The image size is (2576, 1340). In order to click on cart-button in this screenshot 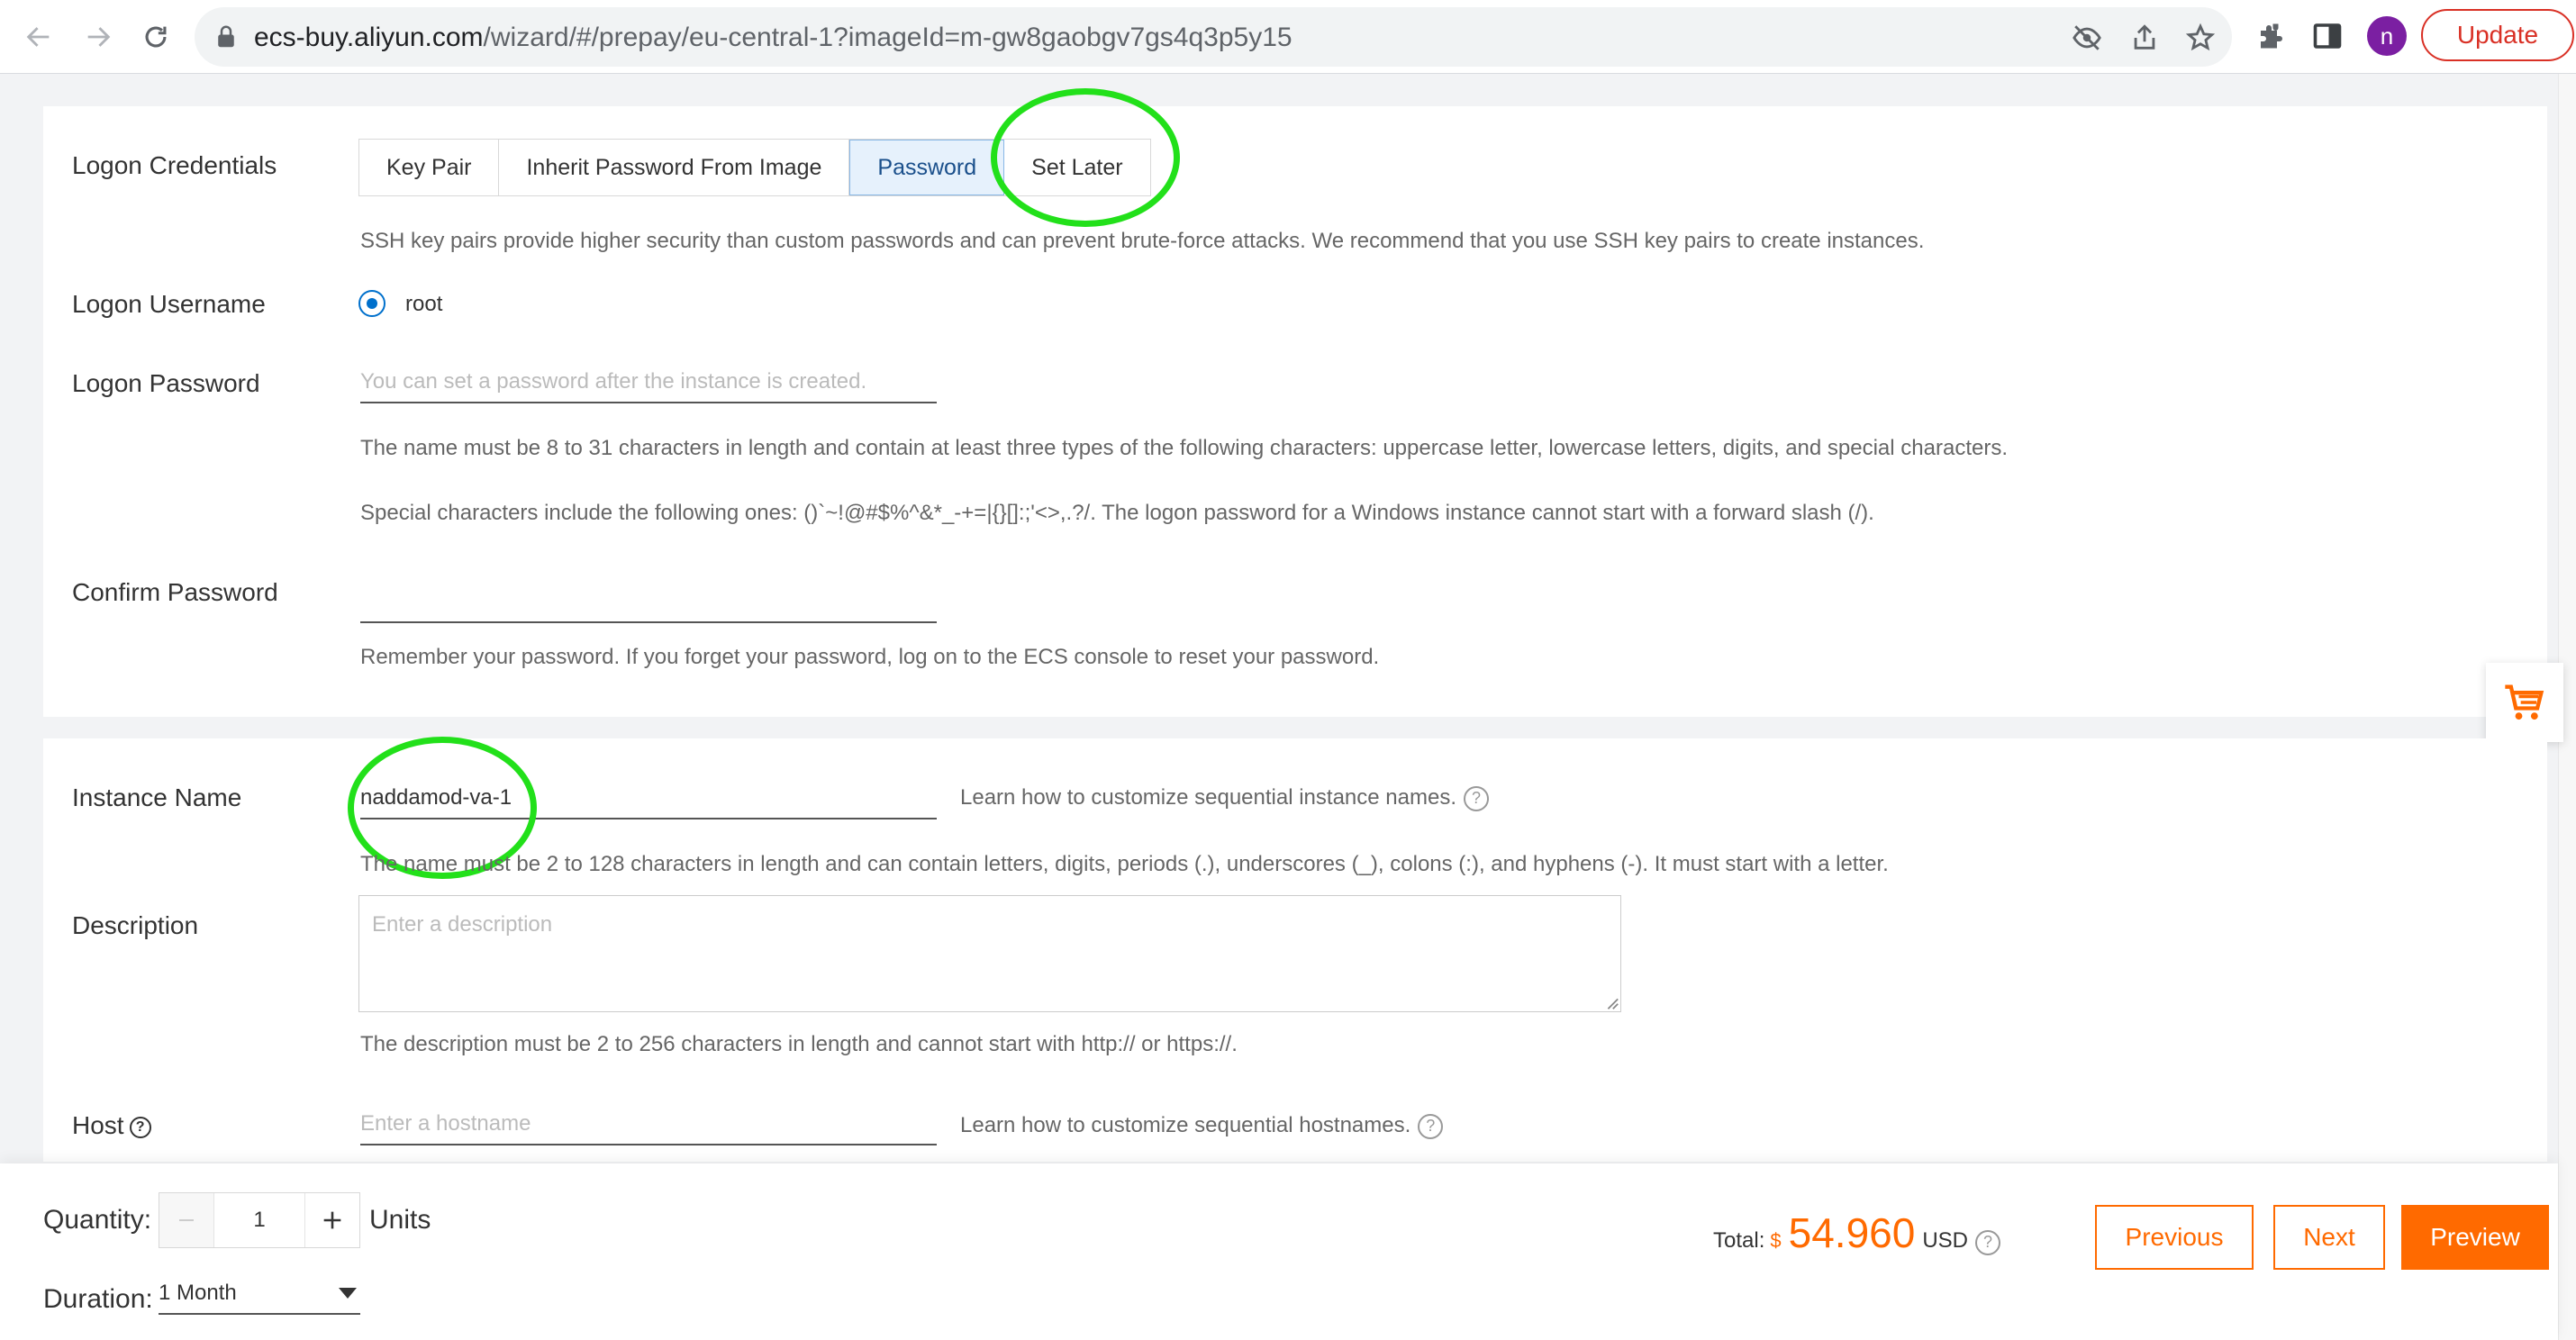, I will do `click(2525, 702)`.